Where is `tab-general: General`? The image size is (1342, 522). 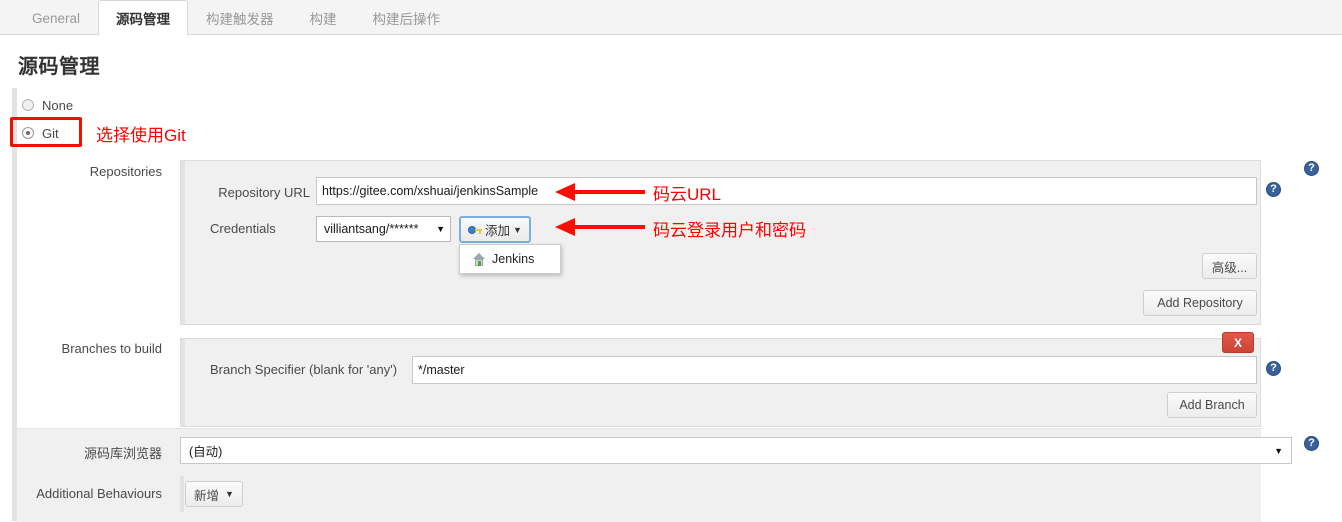 tab-general: General is located at coordinates (56, 17).